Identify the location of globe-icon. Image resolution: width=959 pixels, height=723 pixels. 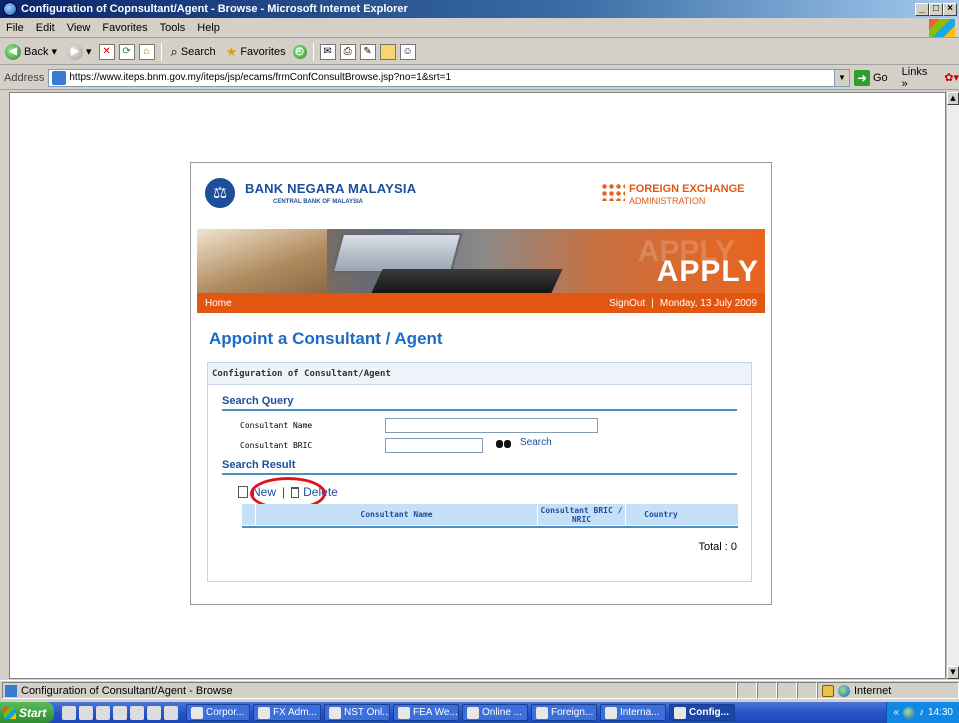
(844, 690).